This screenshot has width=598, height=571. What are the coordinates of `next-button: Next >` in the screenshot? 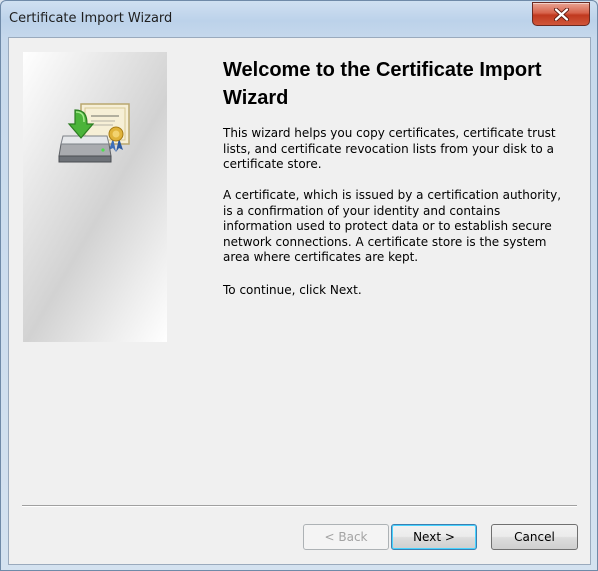 It's located at (434, 537).